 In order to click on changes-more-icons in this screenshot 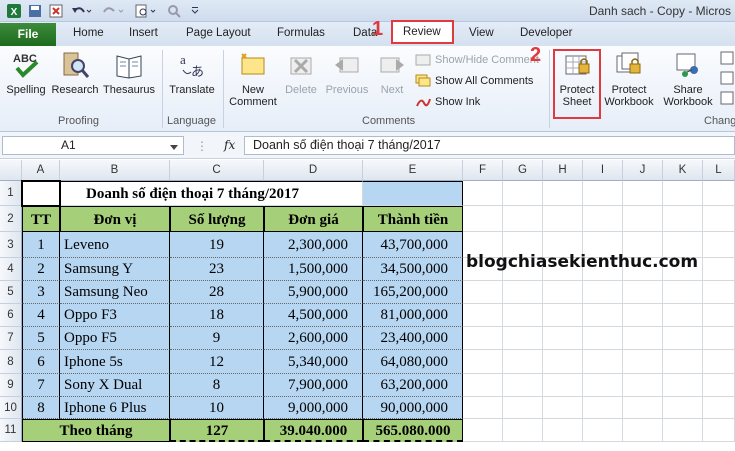, I will do `click(727, 81)`.